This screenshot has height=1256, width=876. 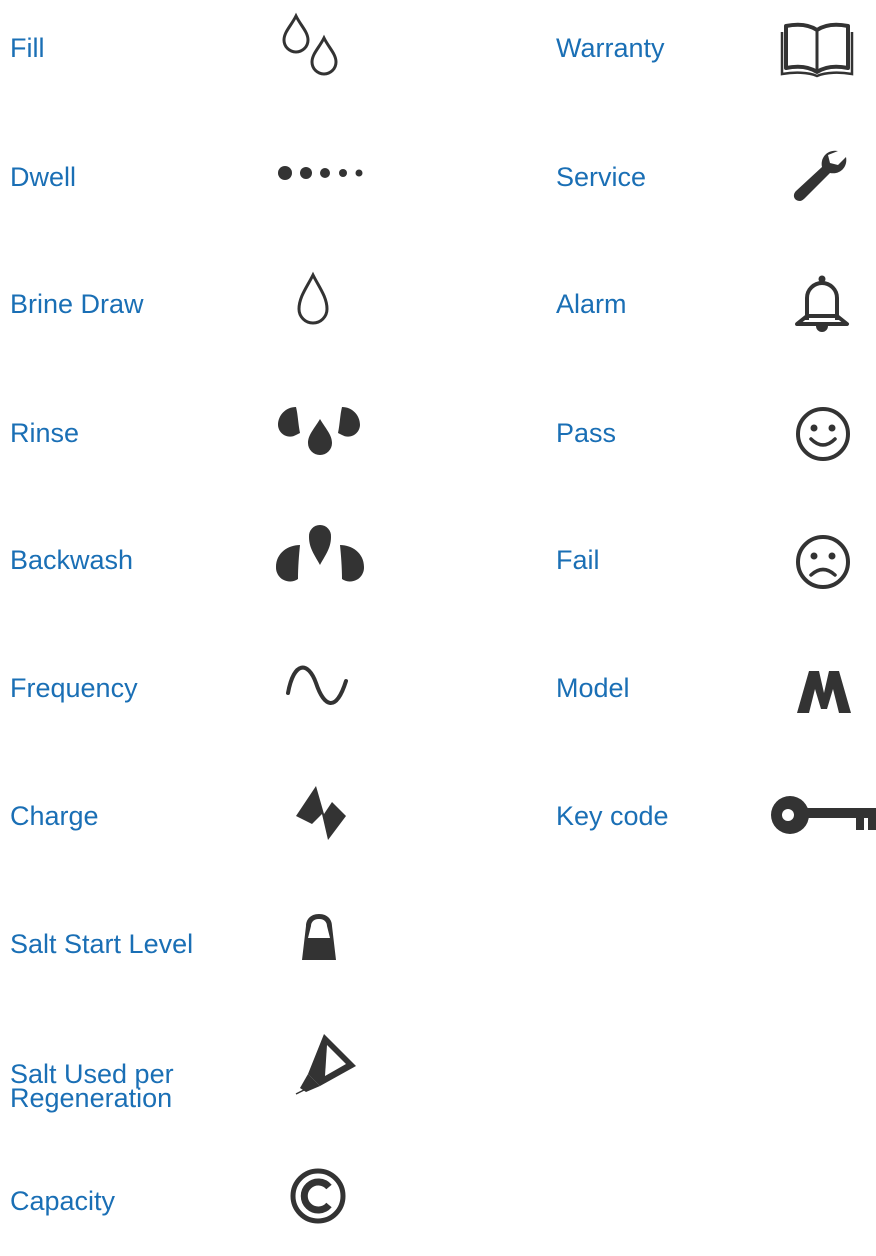 I want to click on warranty-icon, so click(x=817, y=49).